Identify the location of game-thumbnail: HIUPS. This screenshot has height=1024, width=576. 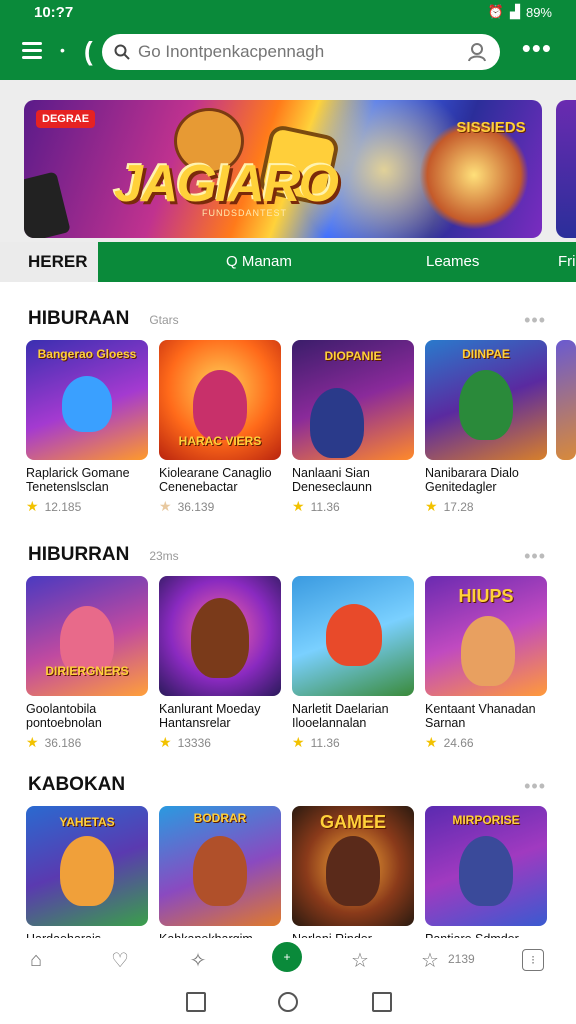
(486, 636).